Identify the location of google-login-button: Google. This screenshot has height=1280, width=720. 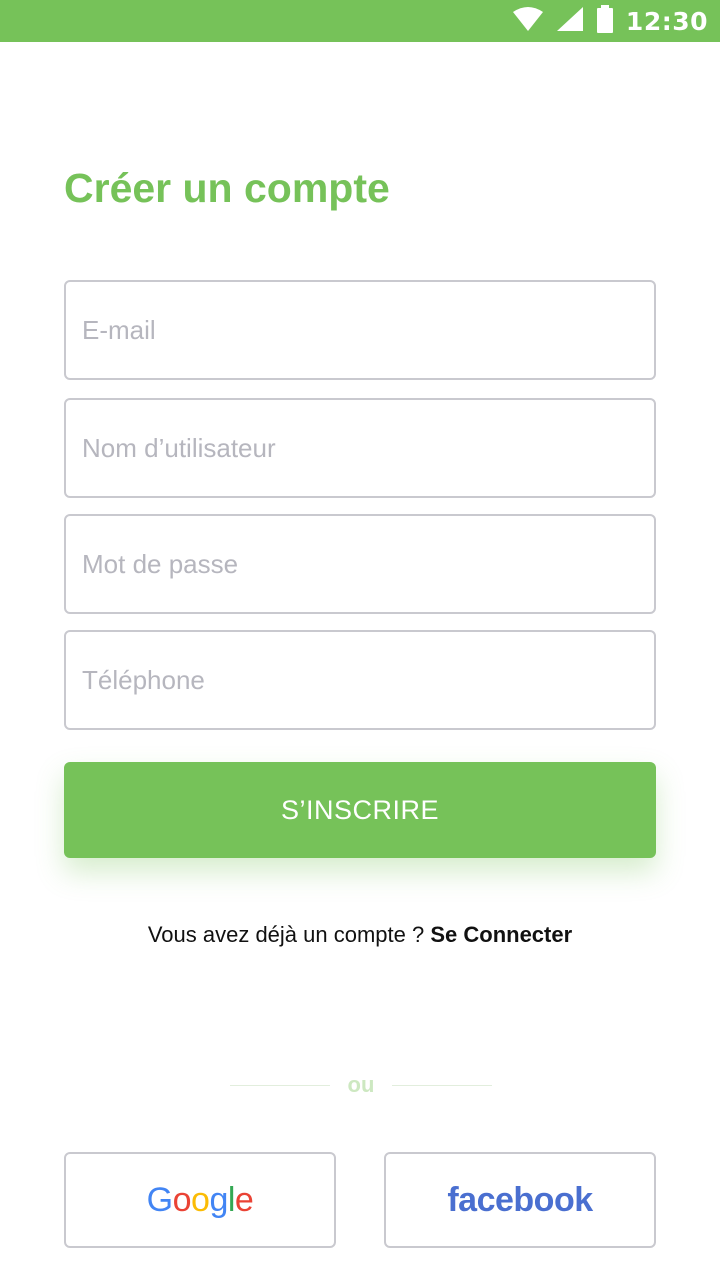
(200, 1200).